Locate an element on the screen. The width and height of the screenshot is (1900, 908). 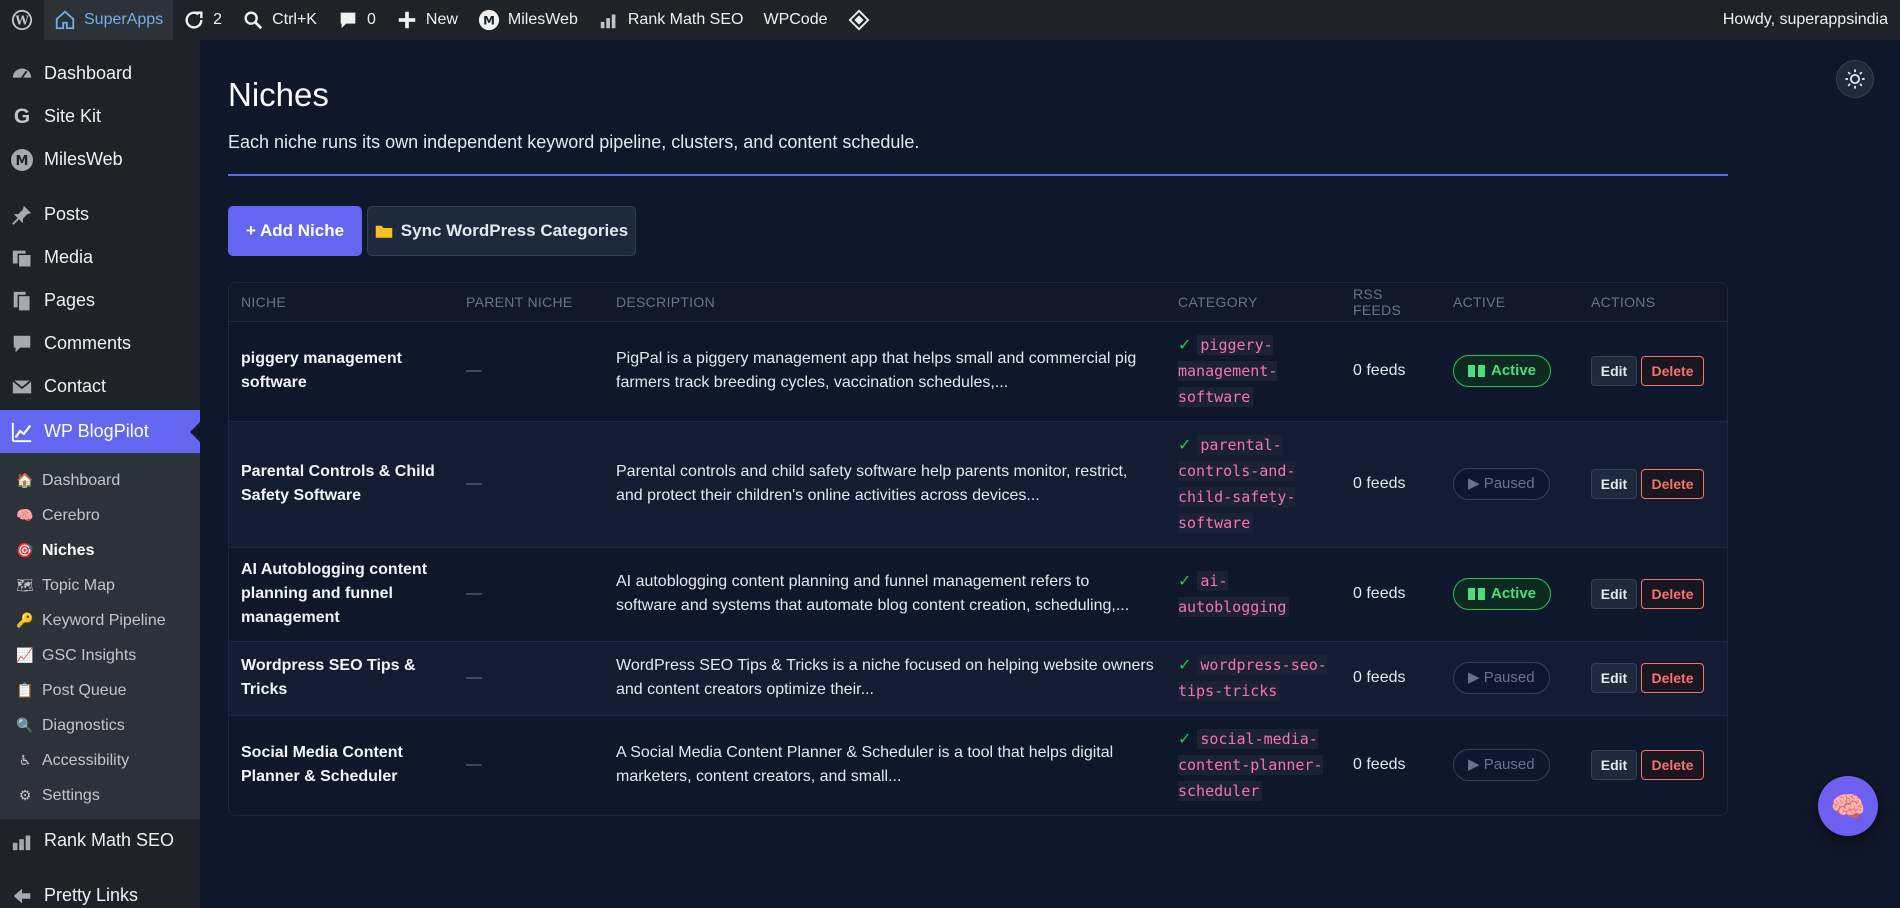
submenu-item-gsc-insights: 📈 GSC Insights is located at coordinates (100, 655).